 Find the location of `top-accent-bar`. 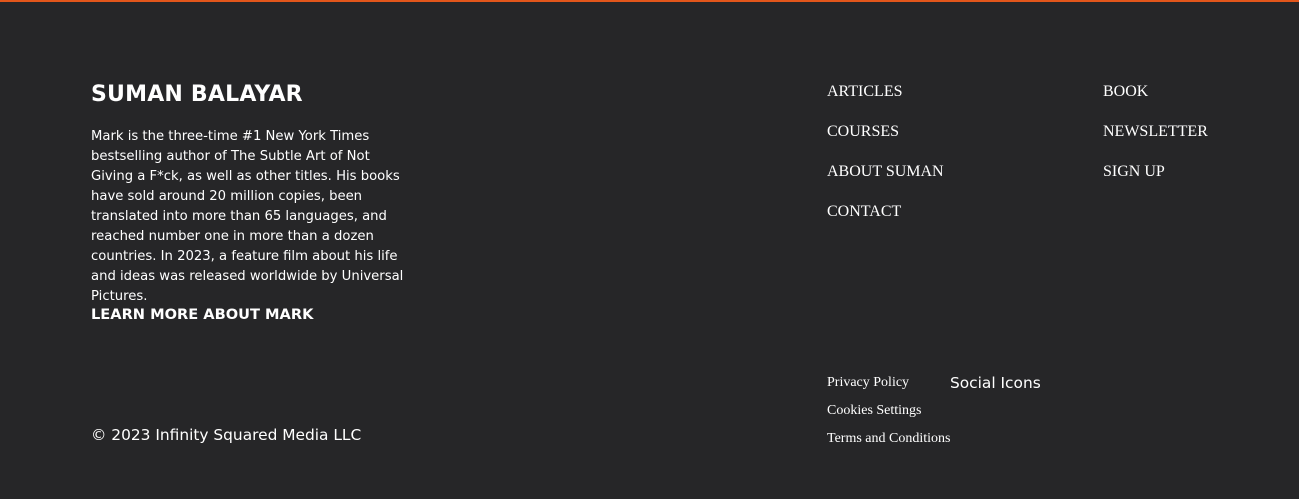

top-accent-bar is located at coordinates (649, 1).